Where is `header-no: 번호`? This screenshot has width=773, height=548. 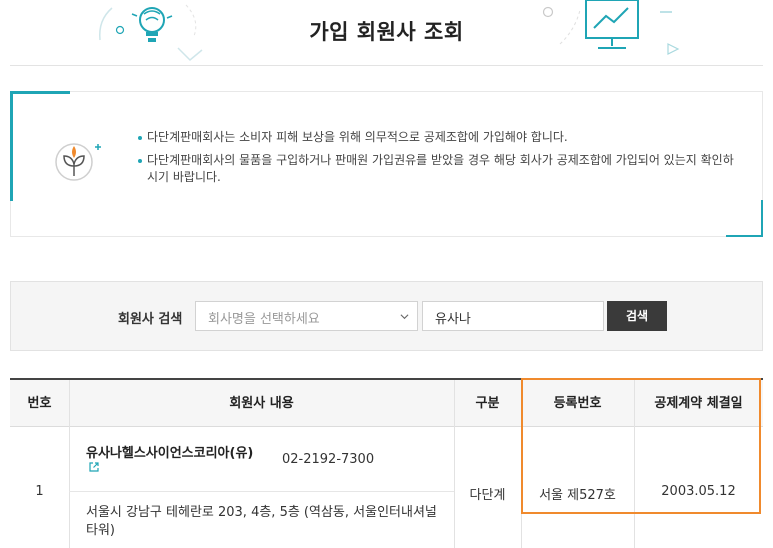
header-no: 번호 is located at coordinates (39, 403).